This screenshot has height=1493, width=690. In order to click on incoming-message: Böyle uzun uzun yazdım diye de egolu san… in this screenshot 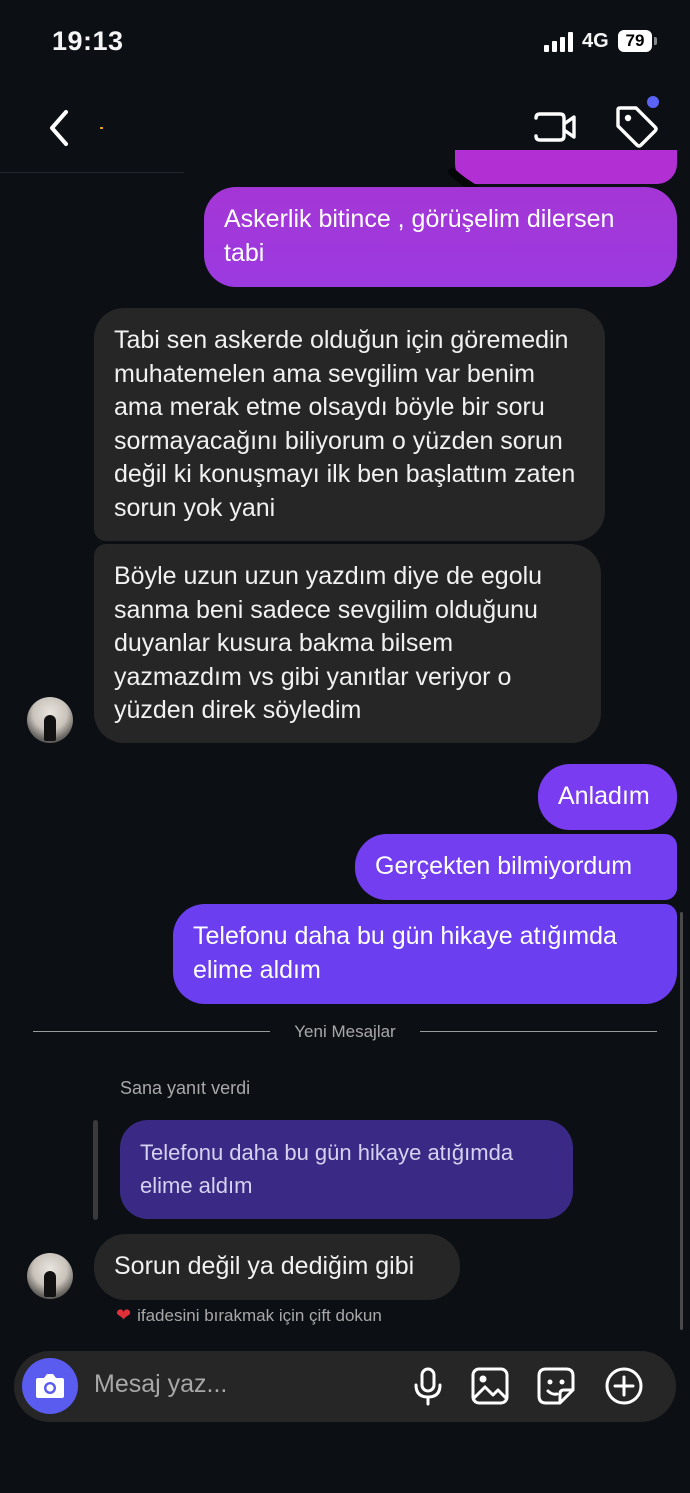, I will do `click(347, 643)`.